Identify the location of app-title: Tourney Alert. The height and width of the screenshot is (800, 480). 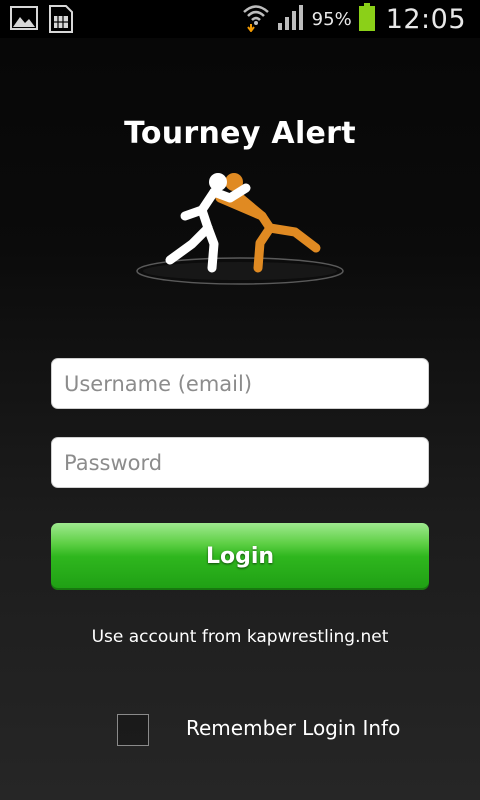
(240, 133).